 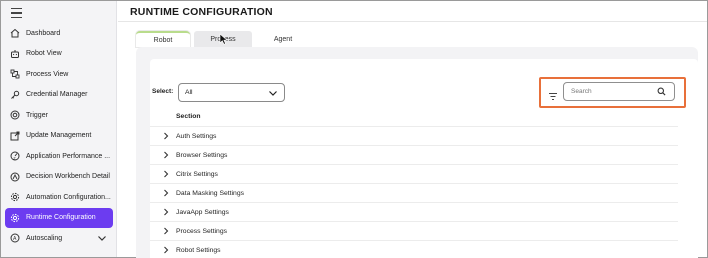 I want to click on robot-icon, so click(x=15, y=54).